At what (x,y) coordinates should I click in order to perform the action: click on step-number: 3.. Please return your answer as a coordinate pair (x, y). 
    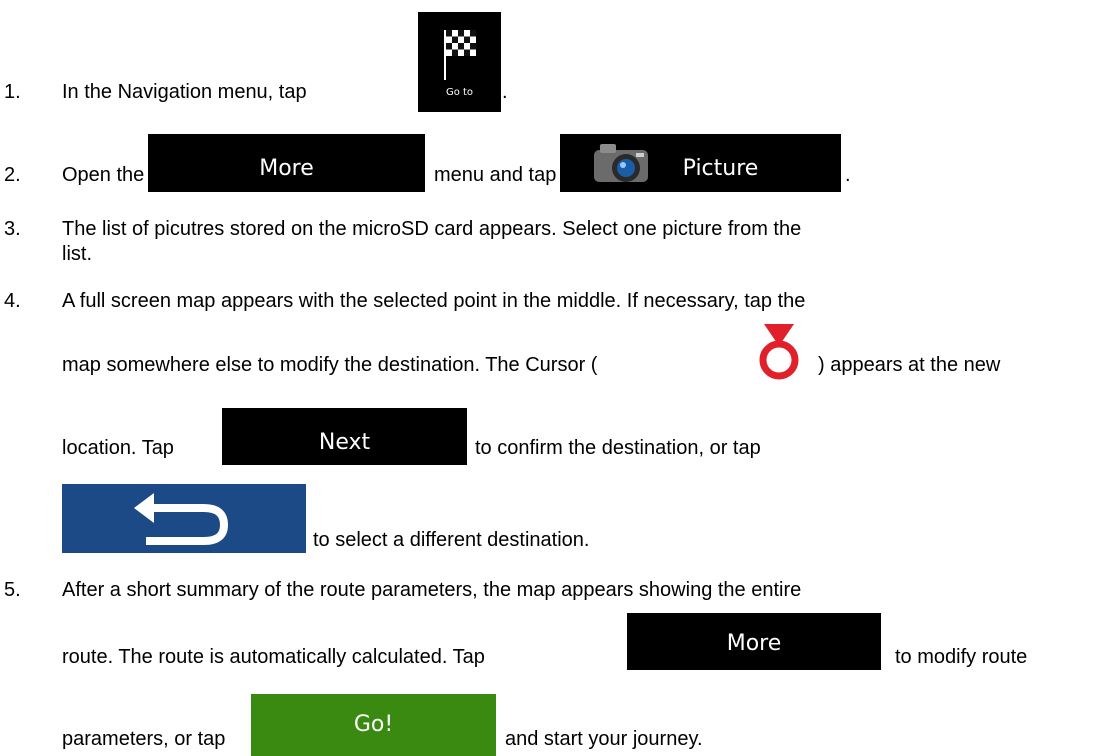
    Looking at the image, I should click on (12, 229).